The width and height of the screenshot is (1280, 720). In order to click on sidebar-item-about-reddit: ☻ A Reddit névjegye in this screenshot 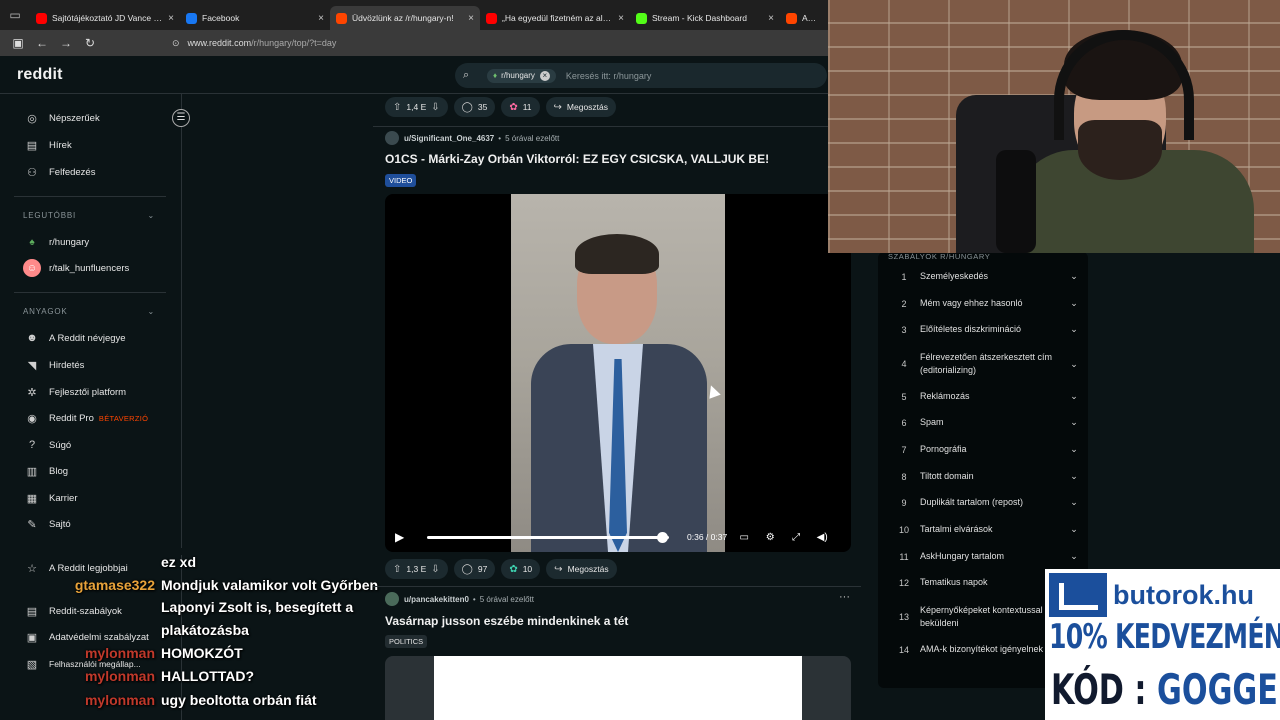, I will do `click(74, 338)`.